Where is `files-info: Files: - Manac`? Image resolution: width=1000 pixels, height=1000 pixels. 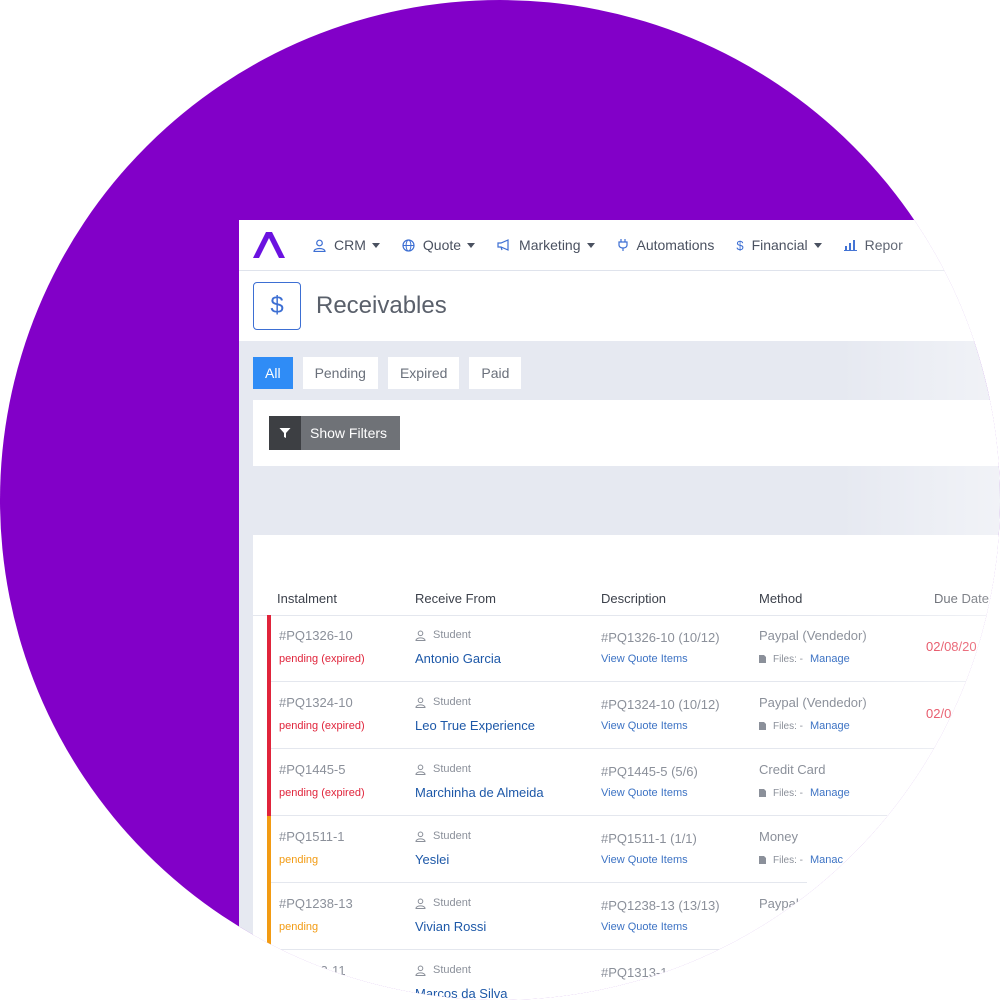
files-info: Files: - Manac is located at coordinates (801, 860).